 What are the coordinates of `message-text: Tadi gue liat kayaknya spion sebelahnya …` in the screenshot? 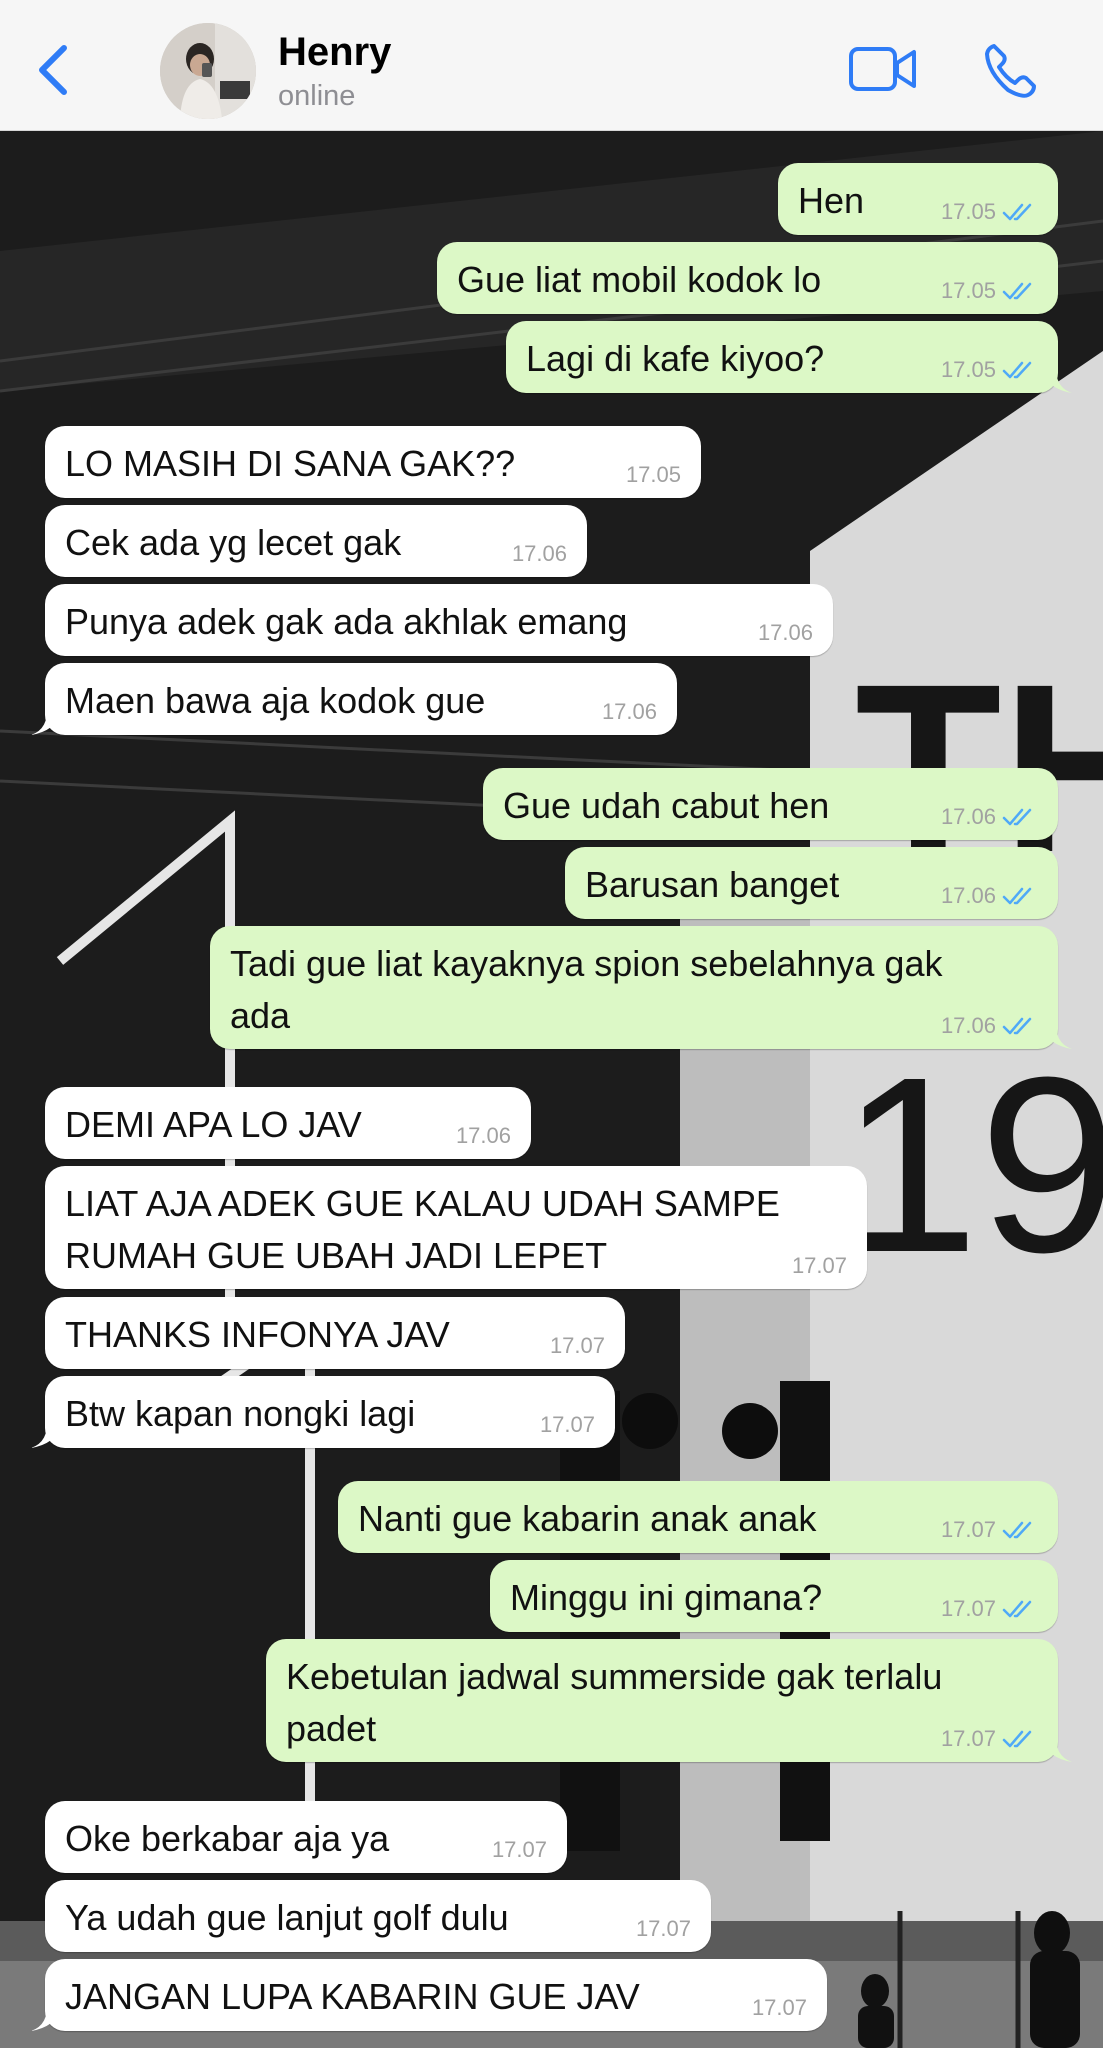 It's located at (586, 989).